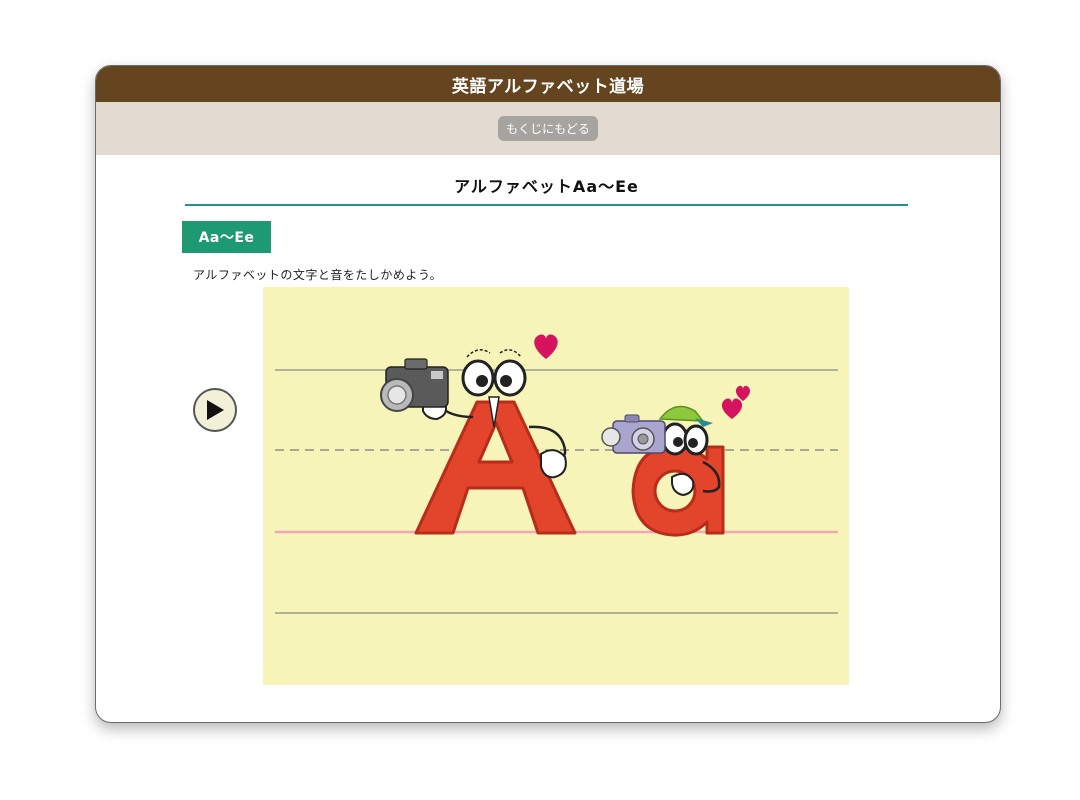 This screenshot has height=800, width=1080. I want to click on heart-icon-small, so click(743, 393).